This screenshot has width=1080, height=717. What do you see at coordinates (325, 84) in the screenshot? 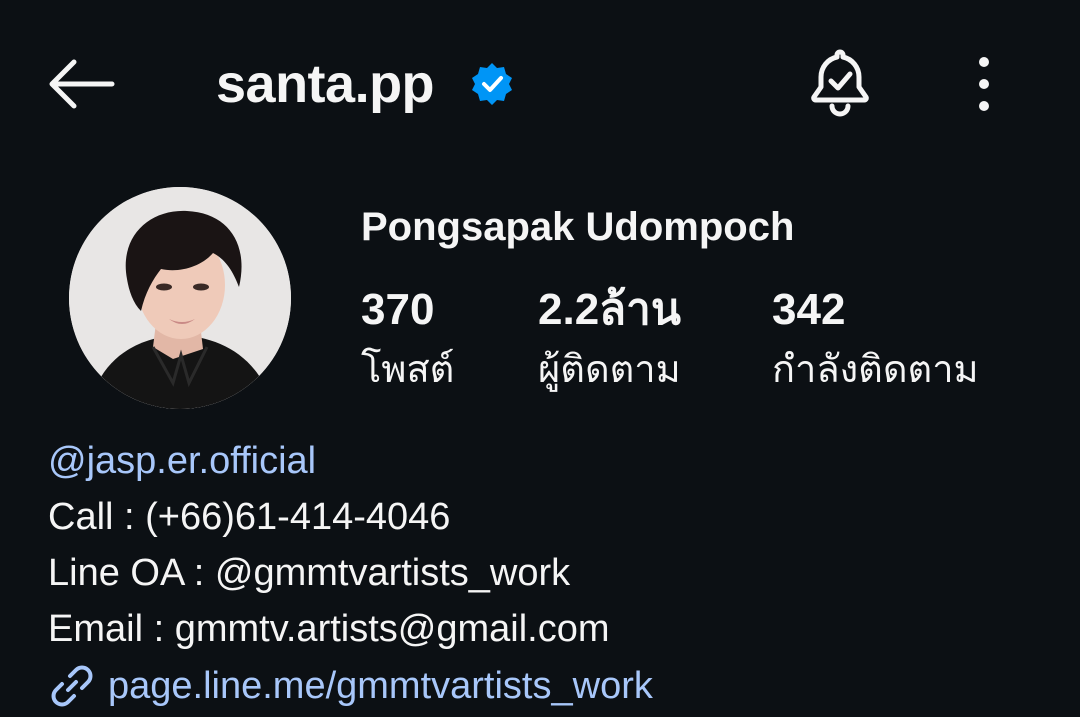
I see `profile-username: santa.pp` at bounding box center [325, 84].